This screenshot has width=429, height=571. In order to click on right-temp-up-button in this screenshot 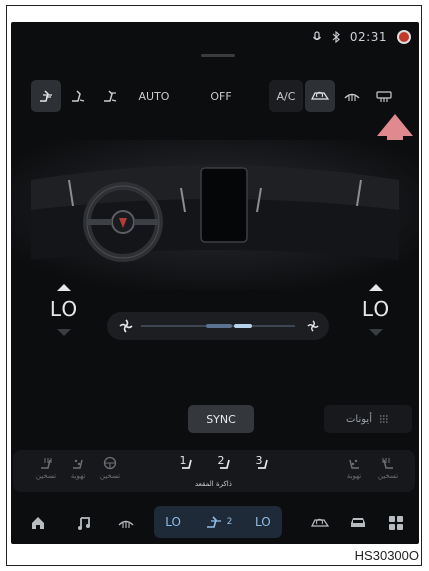, I will do `click(376, 287)`.